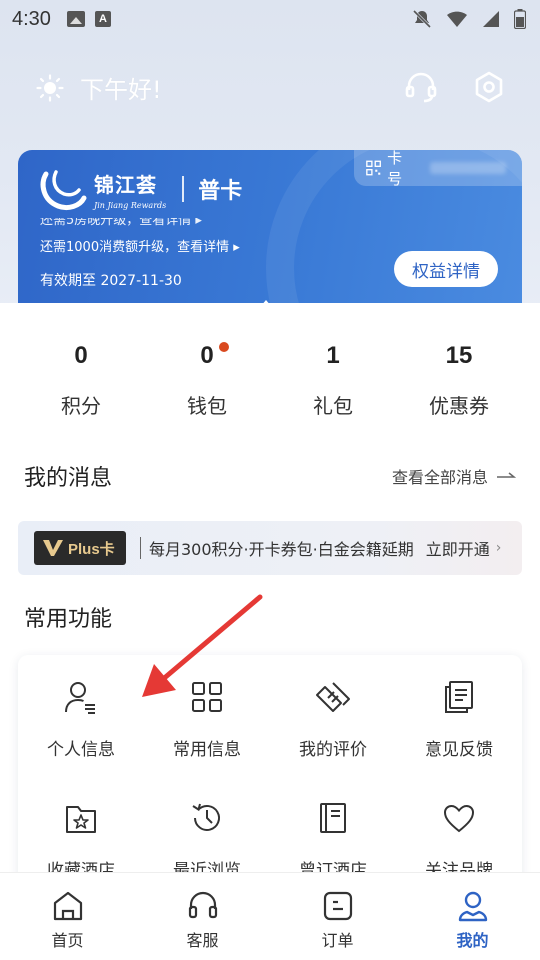  Describe the element at coordinates (520, 19) in the screenshot. I see `battery-icon` at that location.